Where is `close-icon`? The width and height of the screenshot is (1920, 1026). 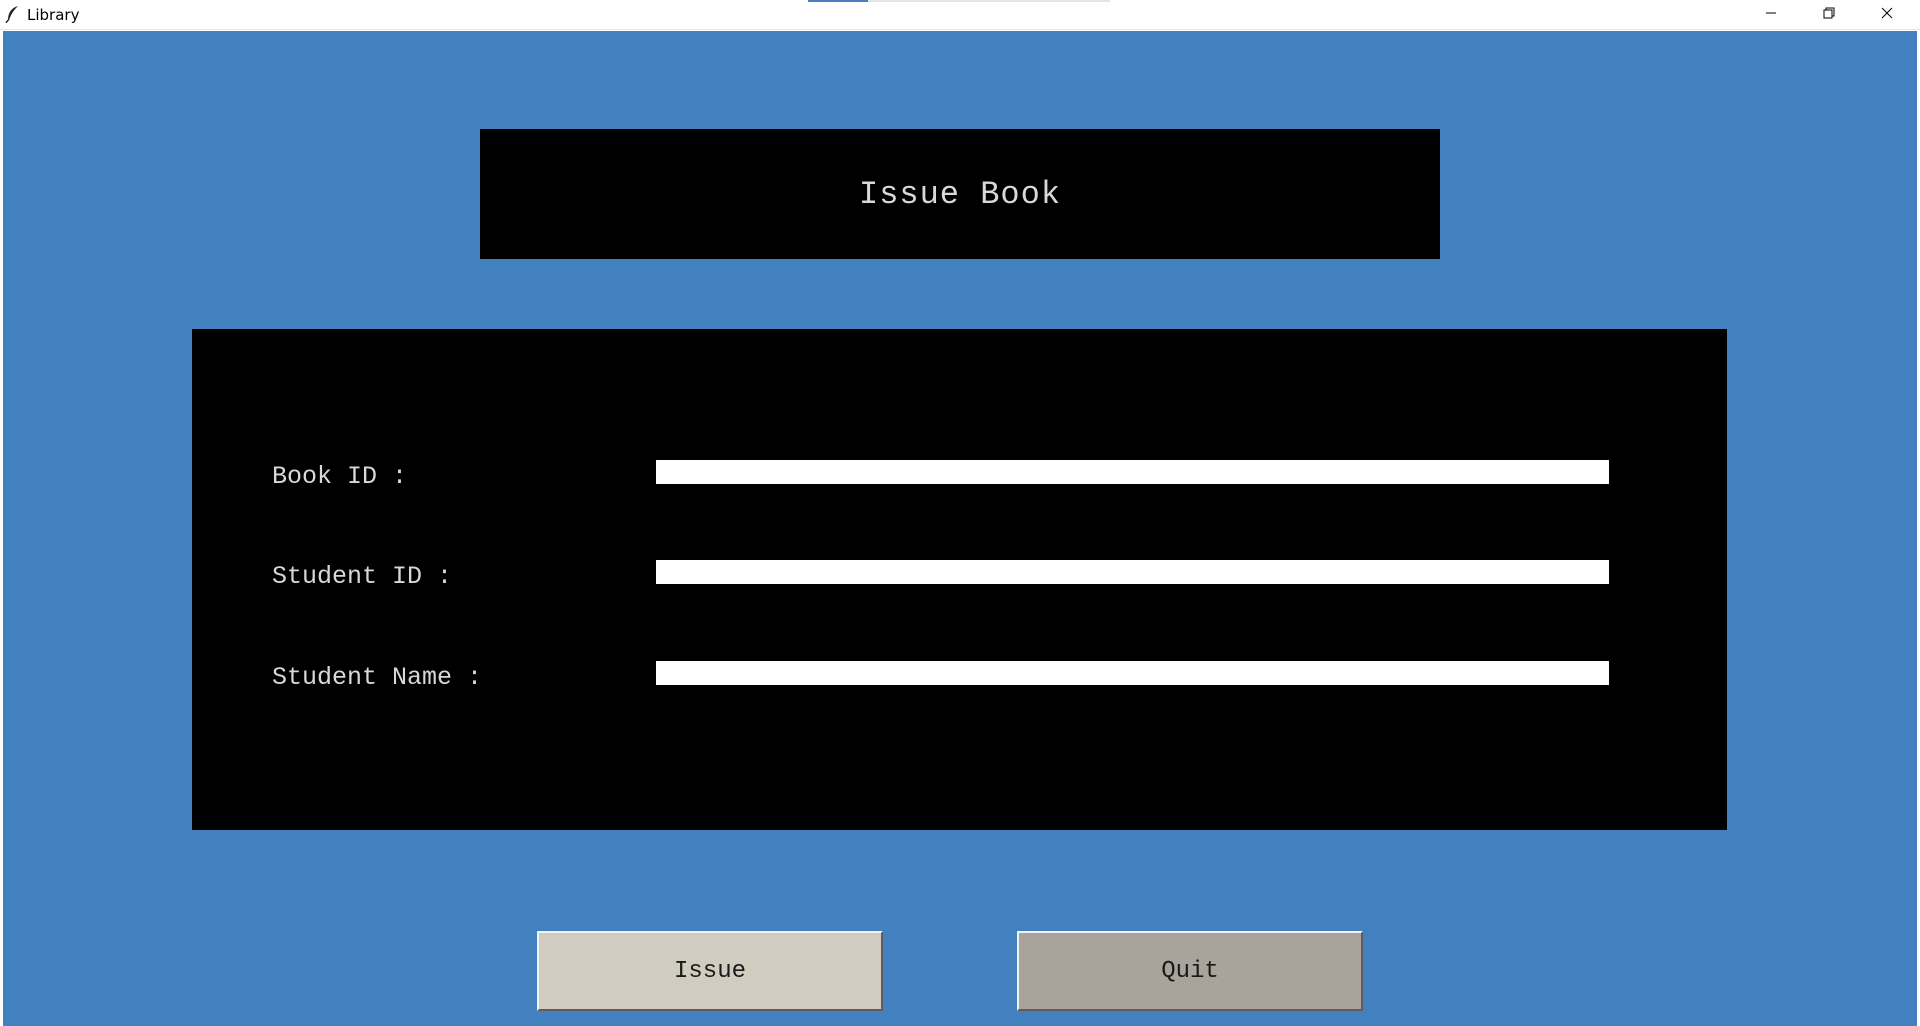 close-icon is located at coordinates (1887, 15).